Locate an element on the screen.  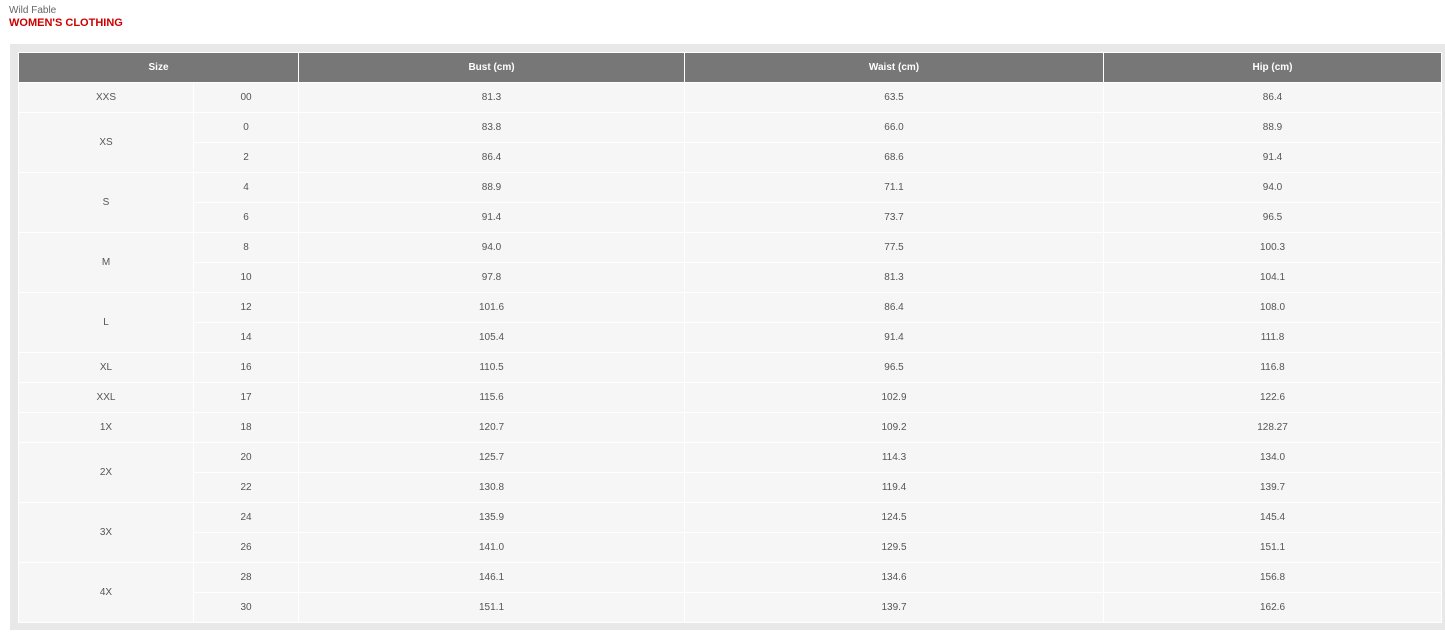
table-row: 3X 24 135.9 124.5 145.4 is located at coordinates (730, 532).